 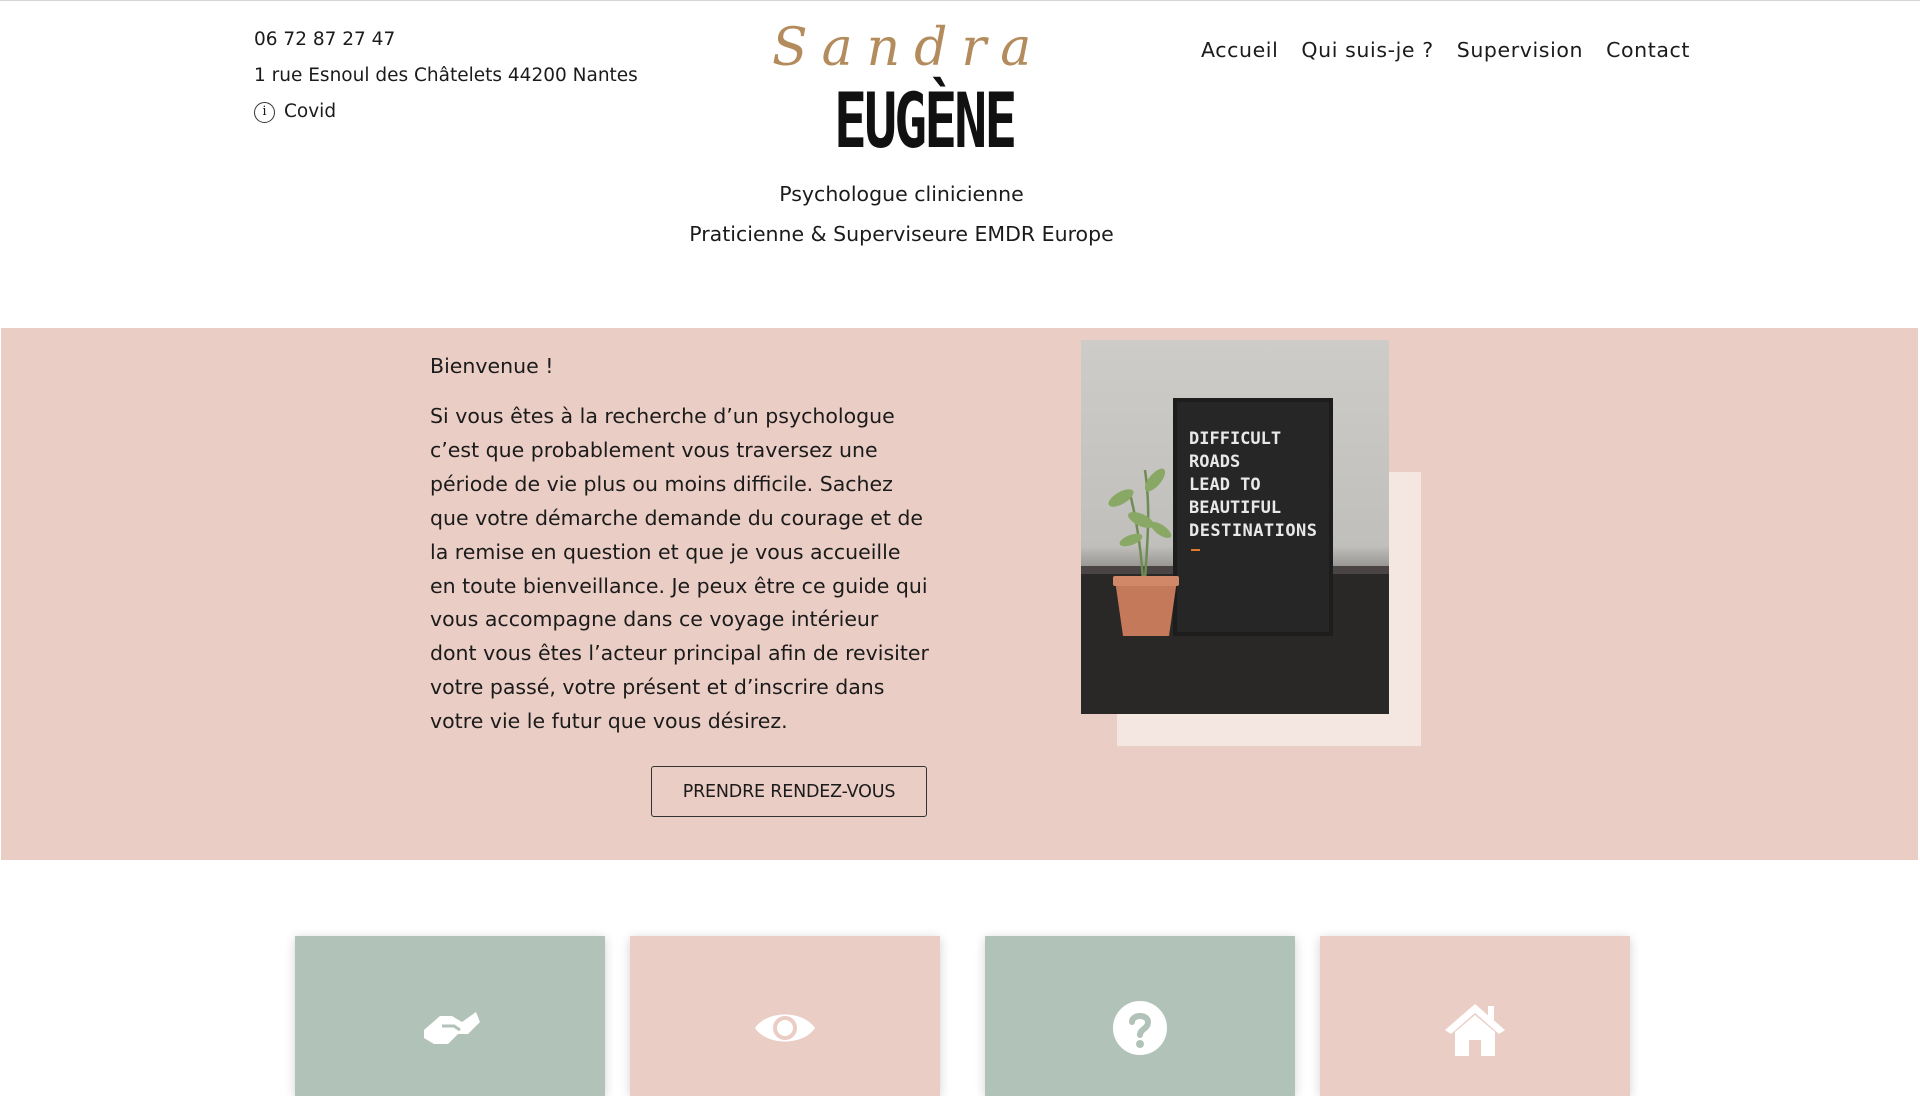 What do you see at coordinates (446, 40) in the screenshot?
I see `phone-number: 06 72 87 27 47` at bounding box center [446, 40].